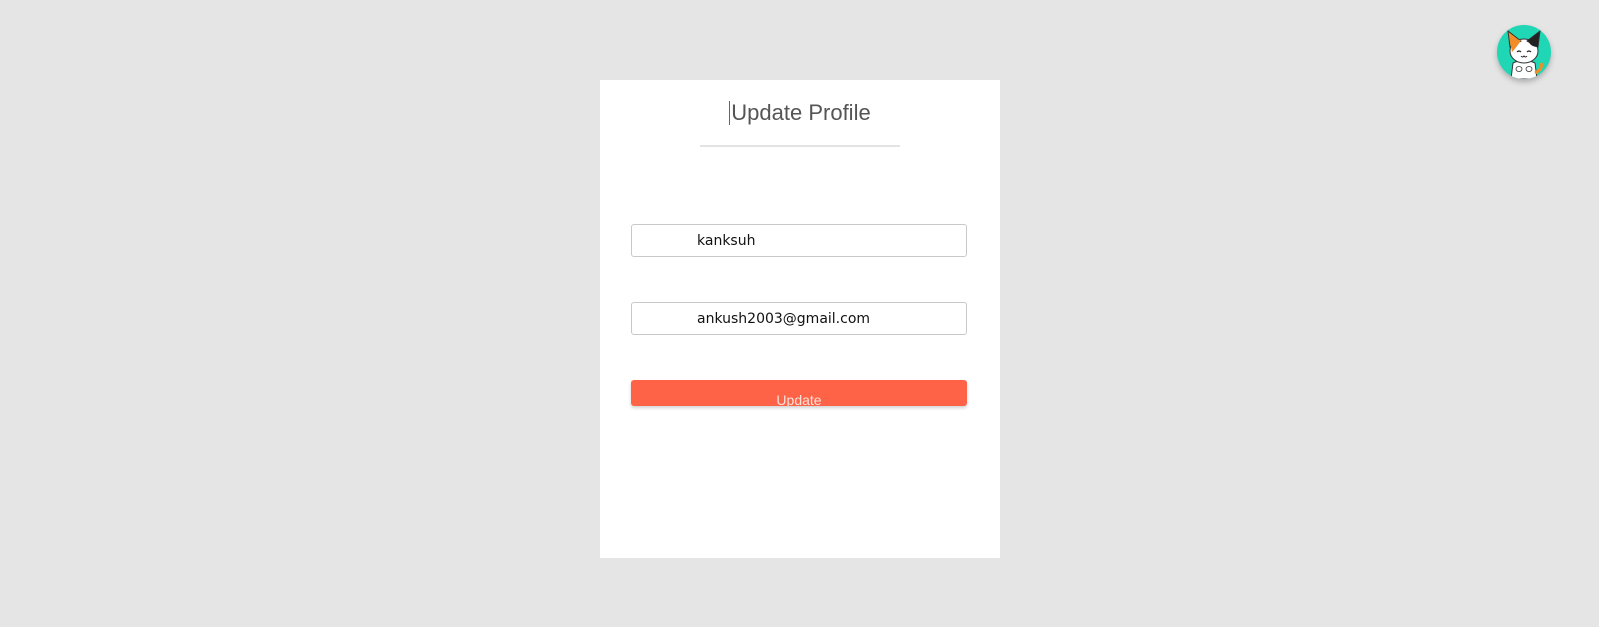  I want to click on cat-avatar-icon, so click(1525, 54).